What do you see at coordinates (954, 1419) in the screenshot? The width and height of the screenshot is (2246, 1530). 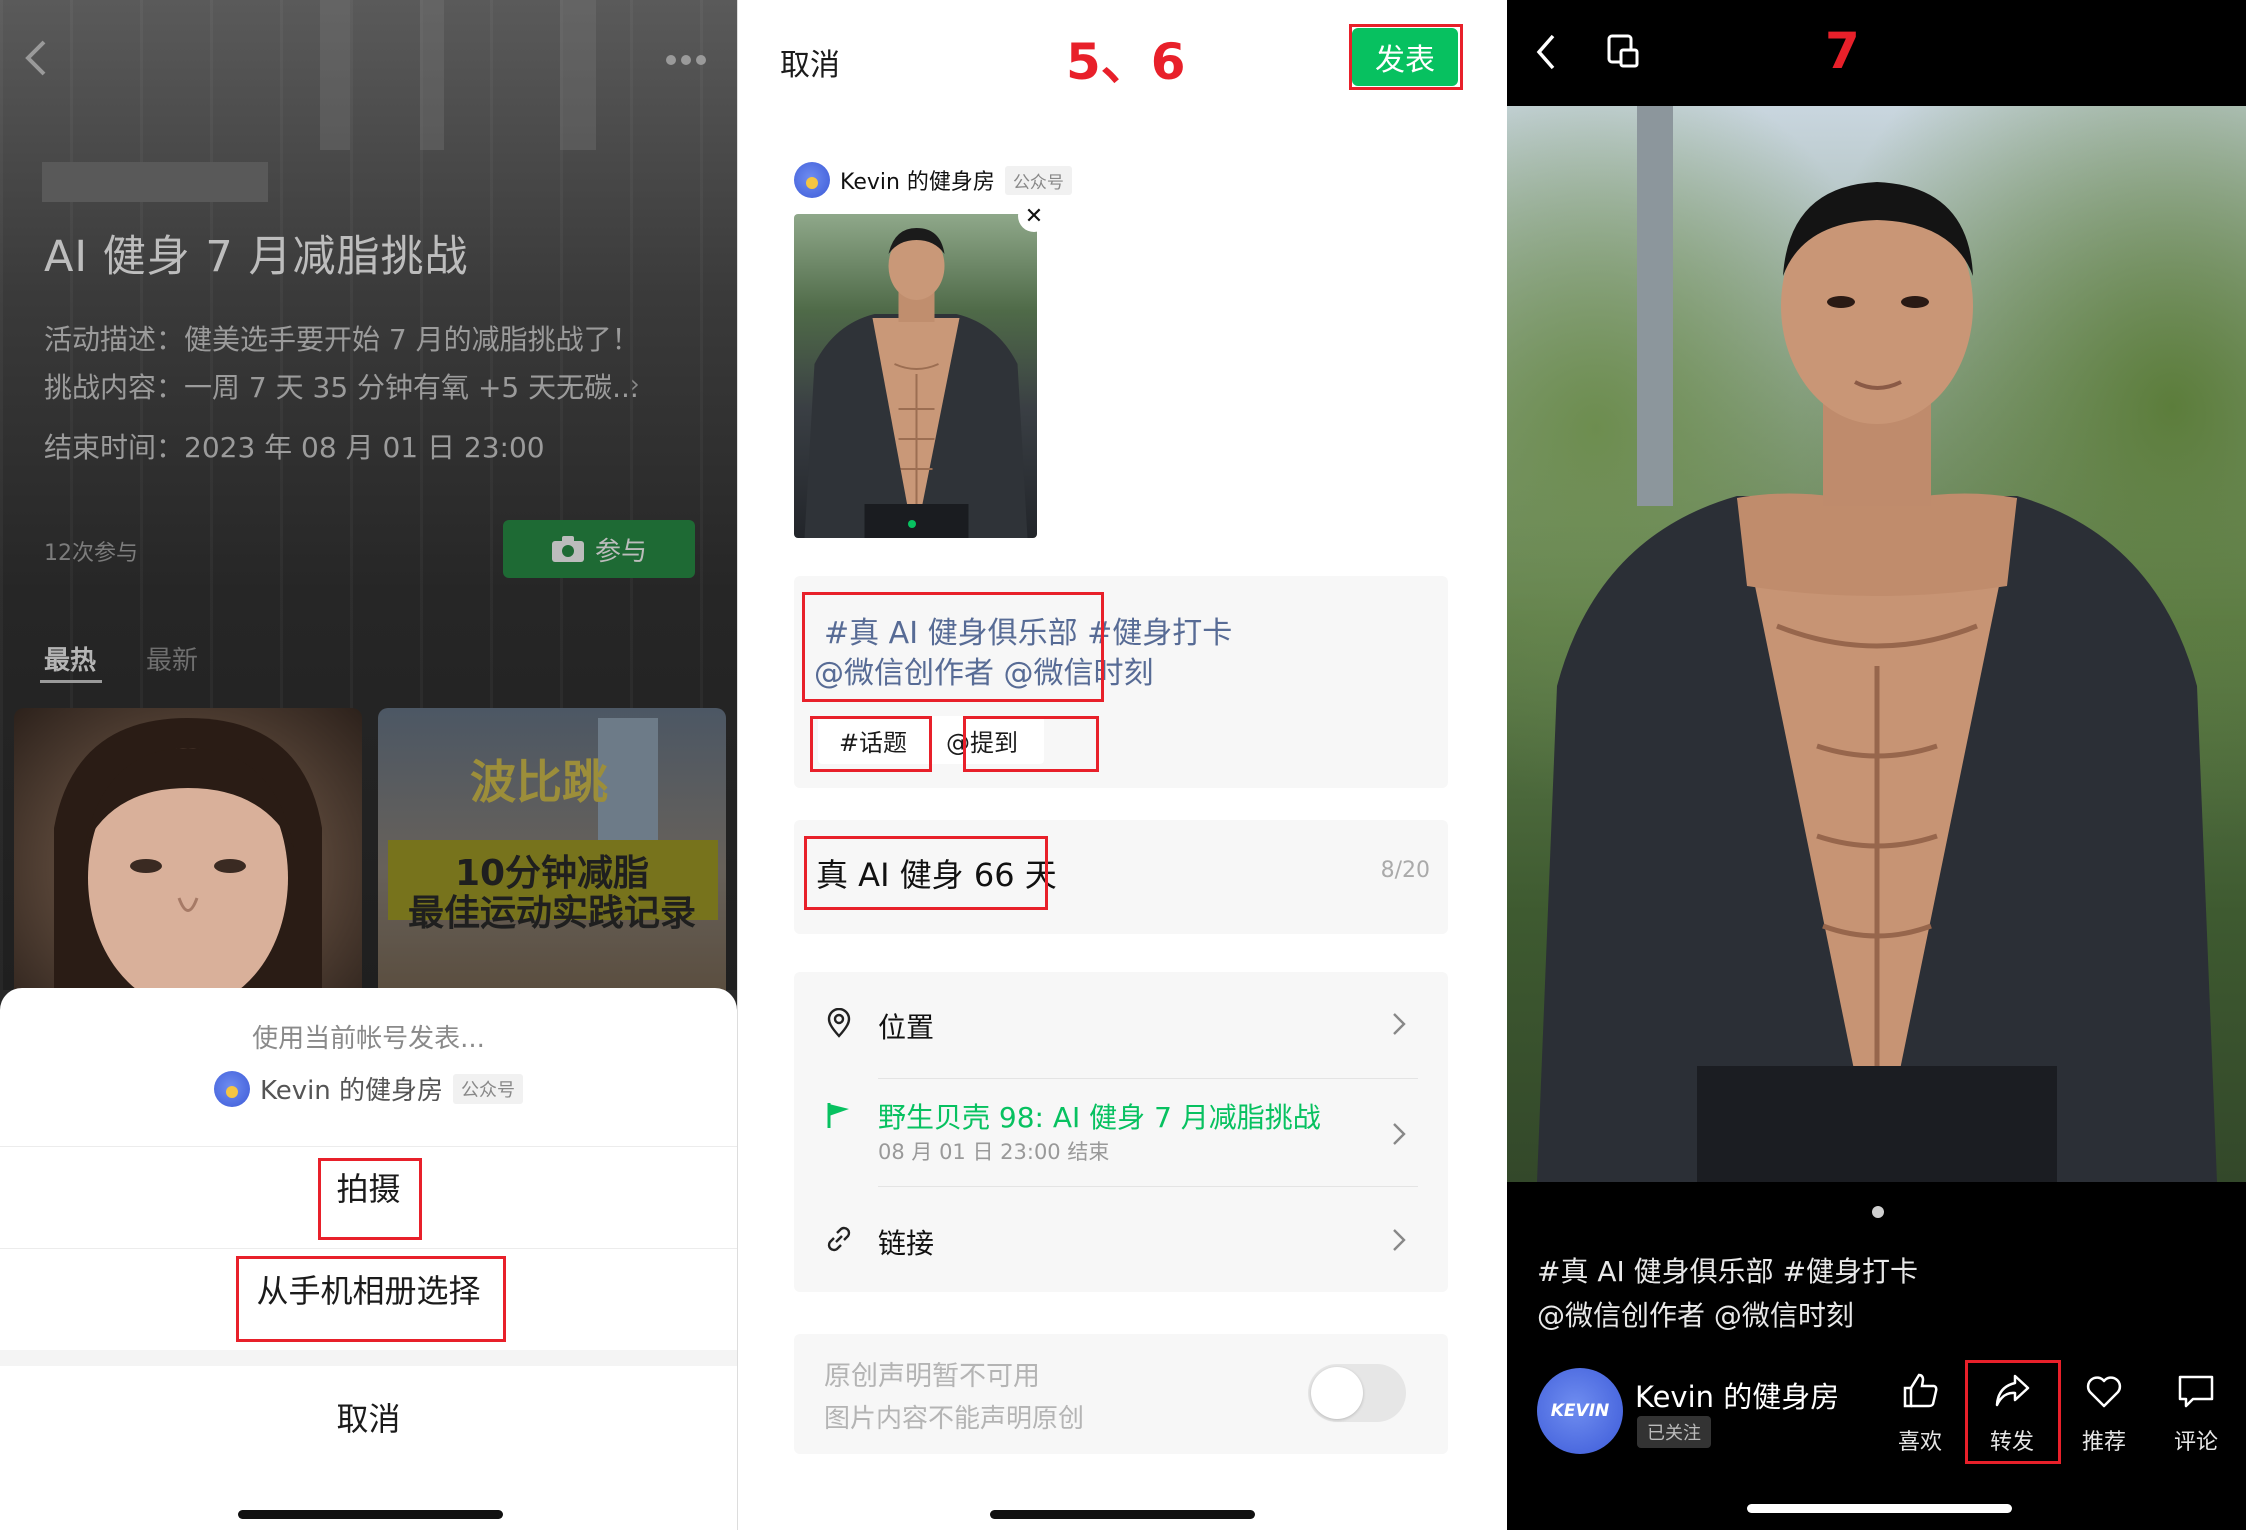 I see `original-reason: 图片内容不能声明原创` at bounding box center [954, 1419].